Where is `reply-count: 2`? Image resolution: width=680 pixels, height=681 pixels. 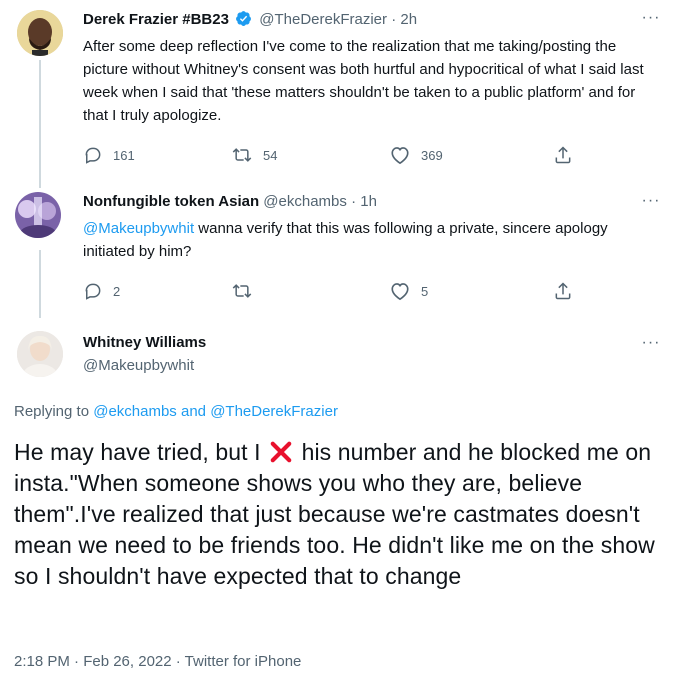
reply-count: 2 is located at coordinates (117, 291).